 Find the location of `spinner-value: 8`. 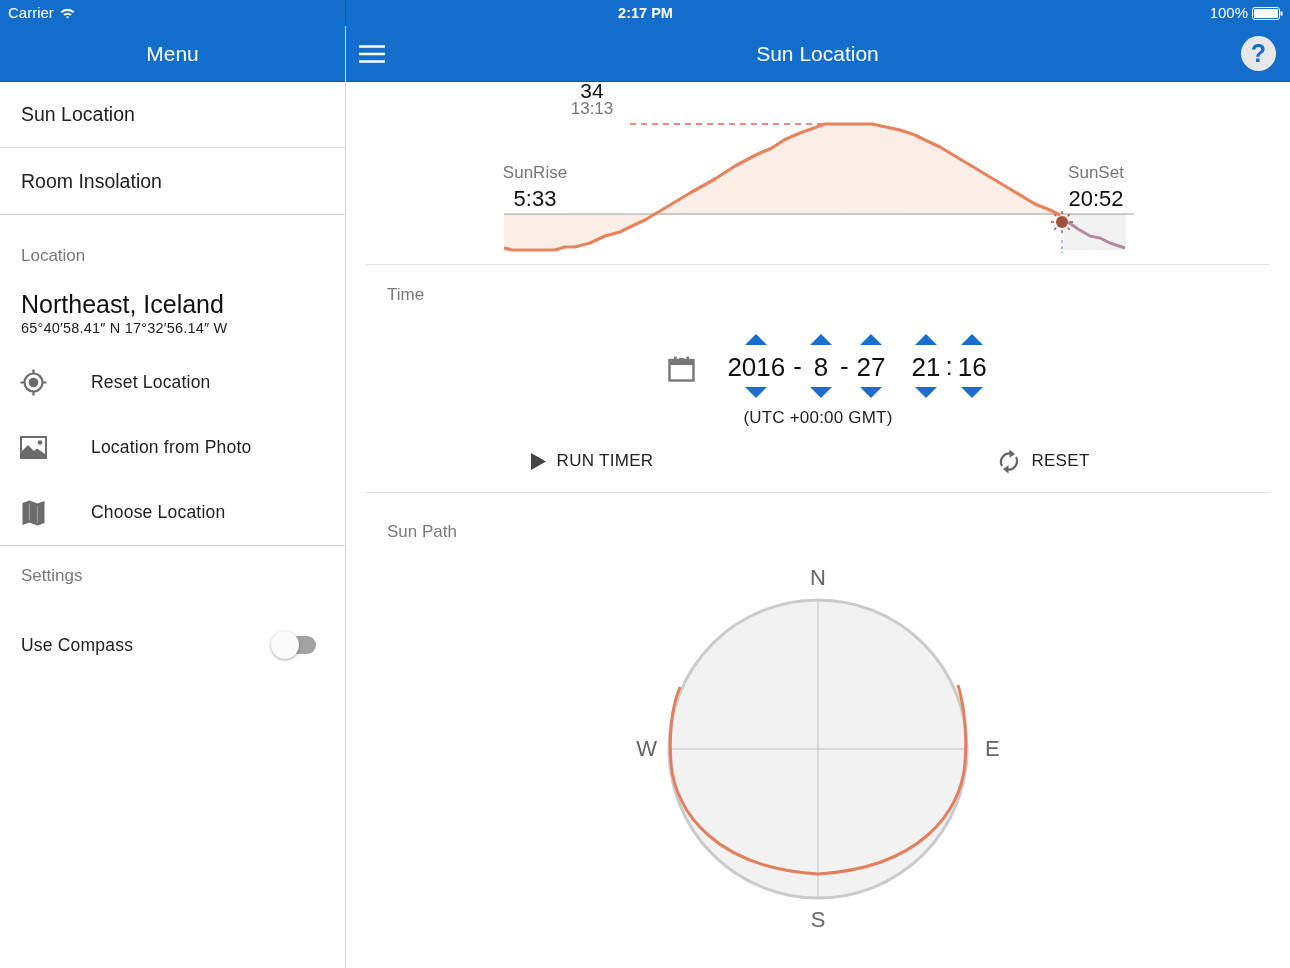

spinner-value: 8 is located at coordinates (821, 367).